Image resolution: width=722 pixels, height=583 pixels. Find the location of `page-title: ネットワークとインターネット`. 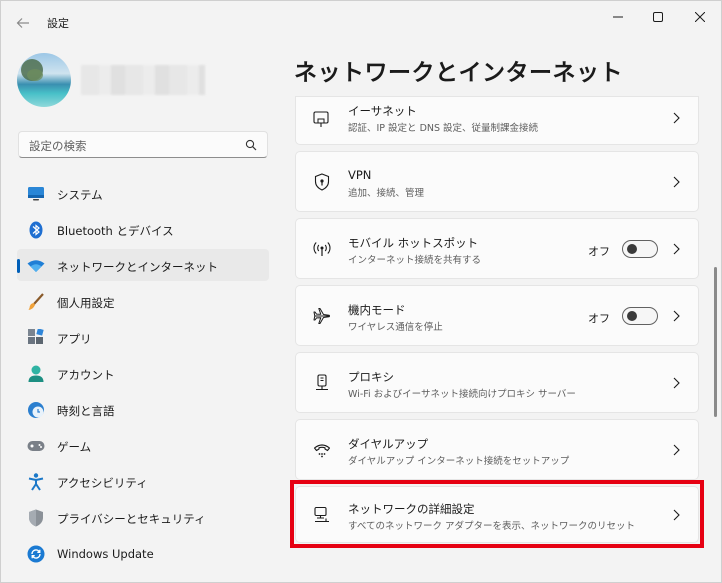

page-title: ネットワークとインターネット is located at coordinates (458, 73).